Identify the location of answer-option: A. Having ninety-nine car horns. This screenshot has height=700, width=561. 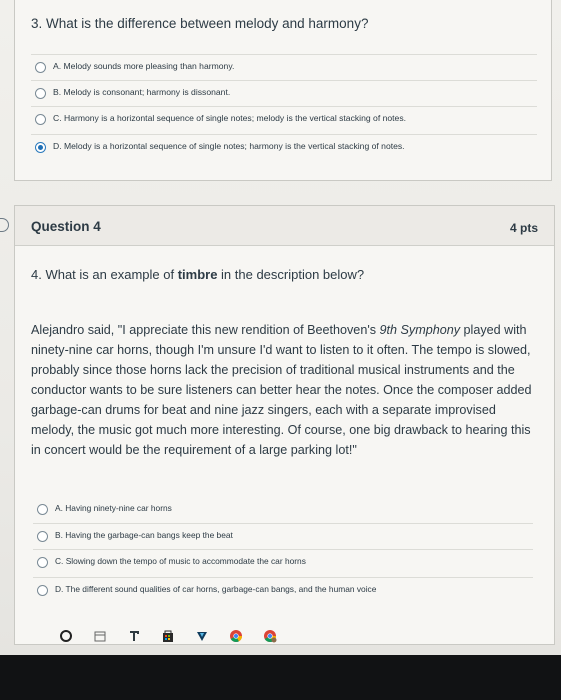
(283, 510).